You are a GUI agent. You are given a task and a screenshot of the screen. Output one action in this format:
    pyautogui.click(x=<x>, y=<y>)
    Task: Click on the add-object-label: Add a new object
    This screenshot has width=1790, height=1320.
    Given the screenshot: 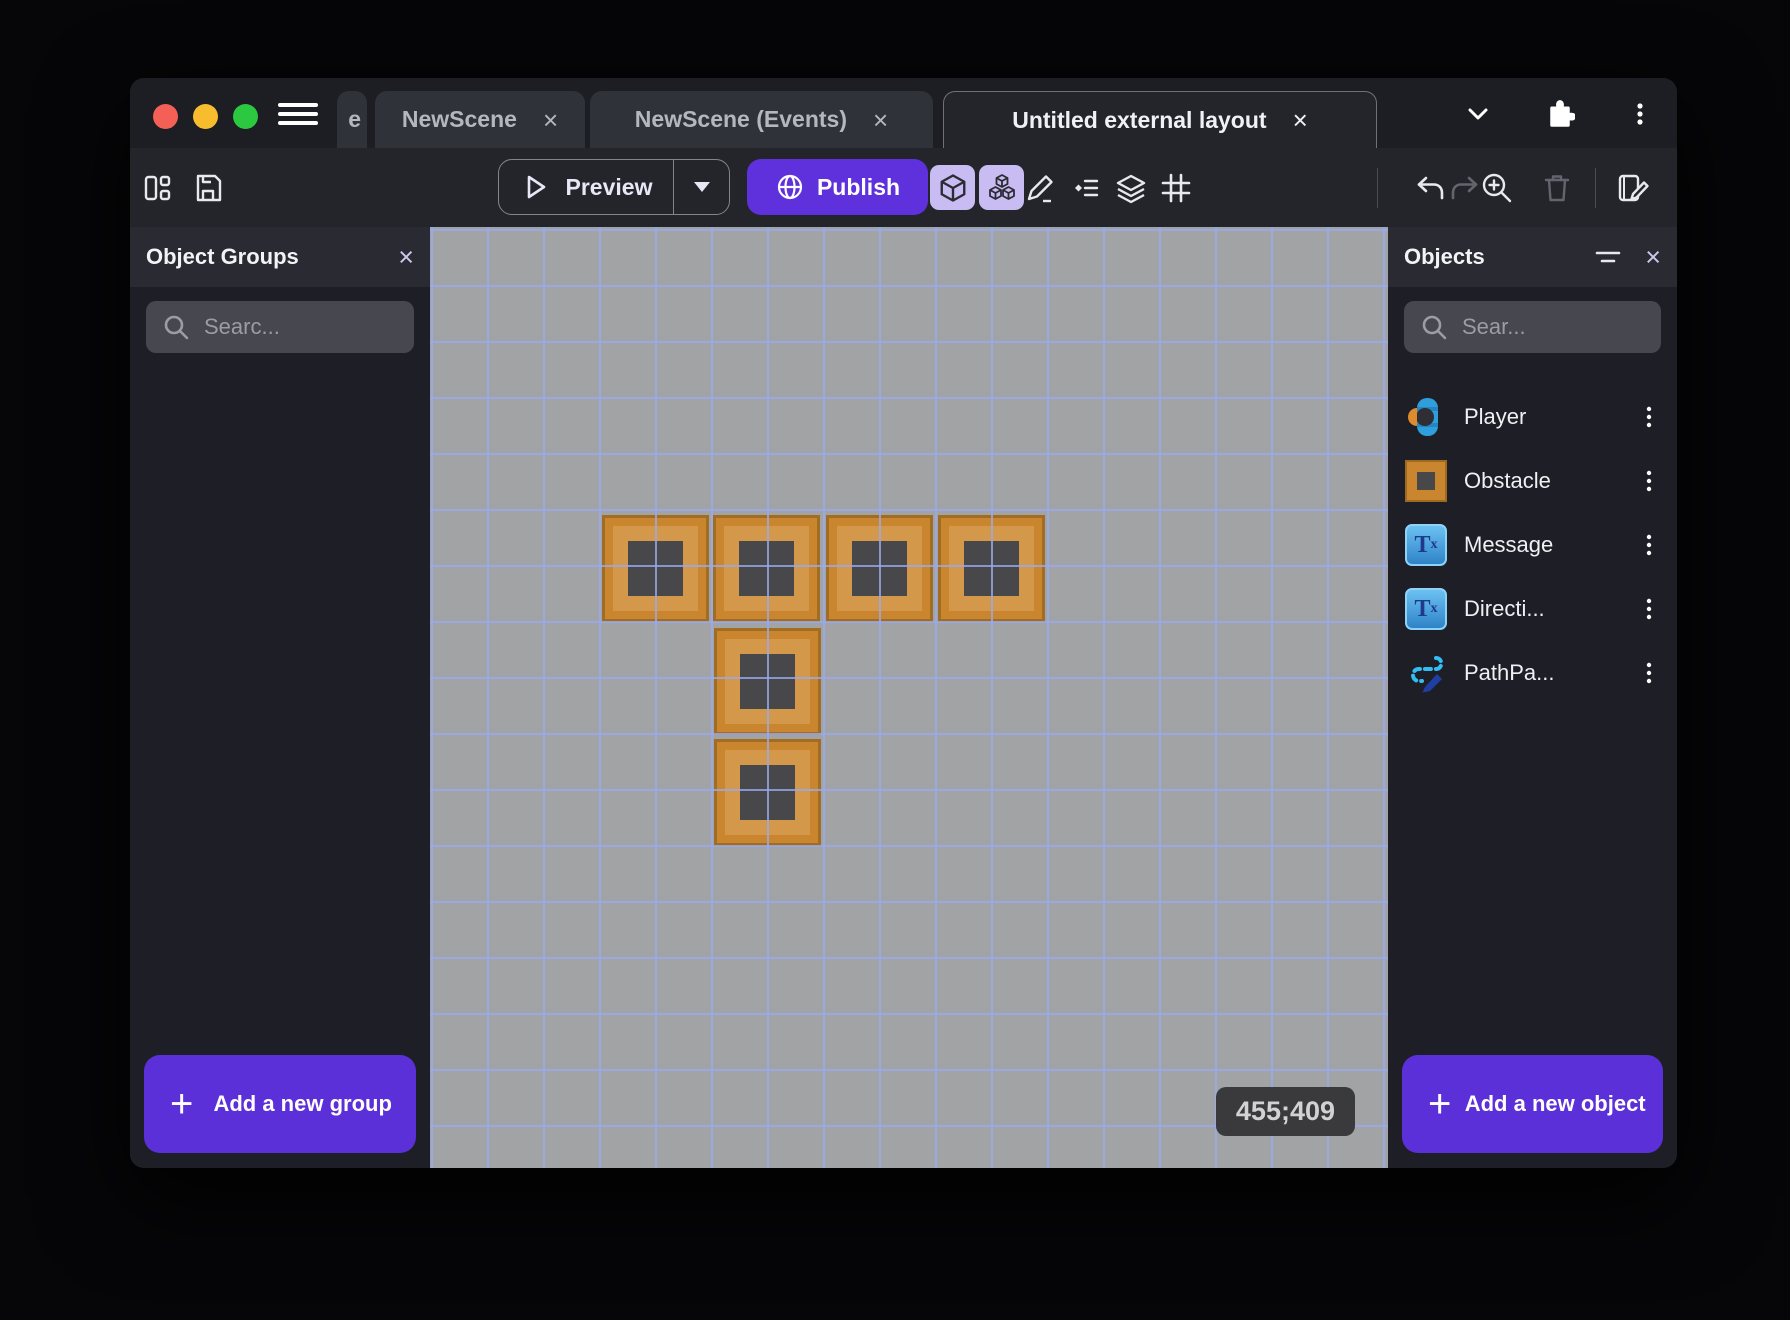 What is the action you would take?
    pyautogui.click(x=1555, y=1103)
    